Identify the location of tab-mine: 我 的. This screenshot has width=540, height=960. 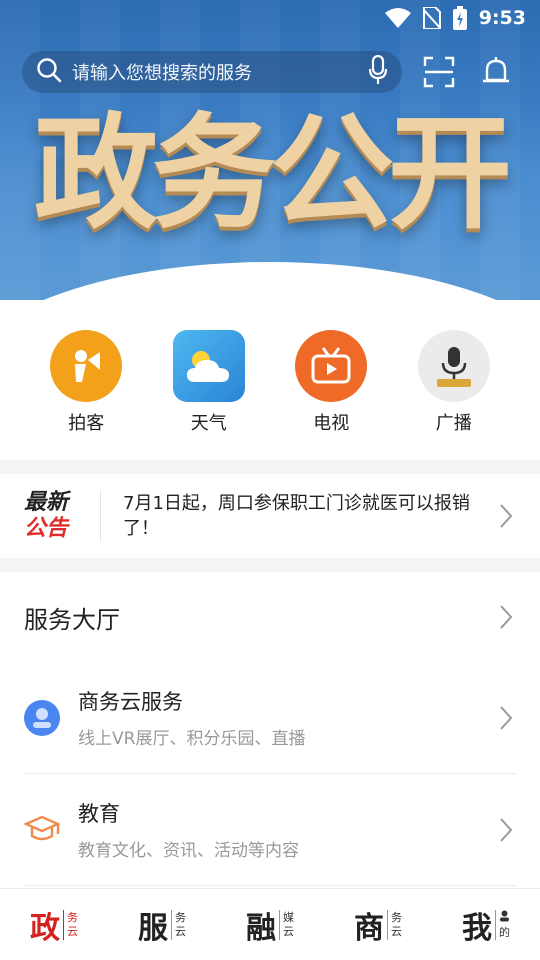
(486, 925).